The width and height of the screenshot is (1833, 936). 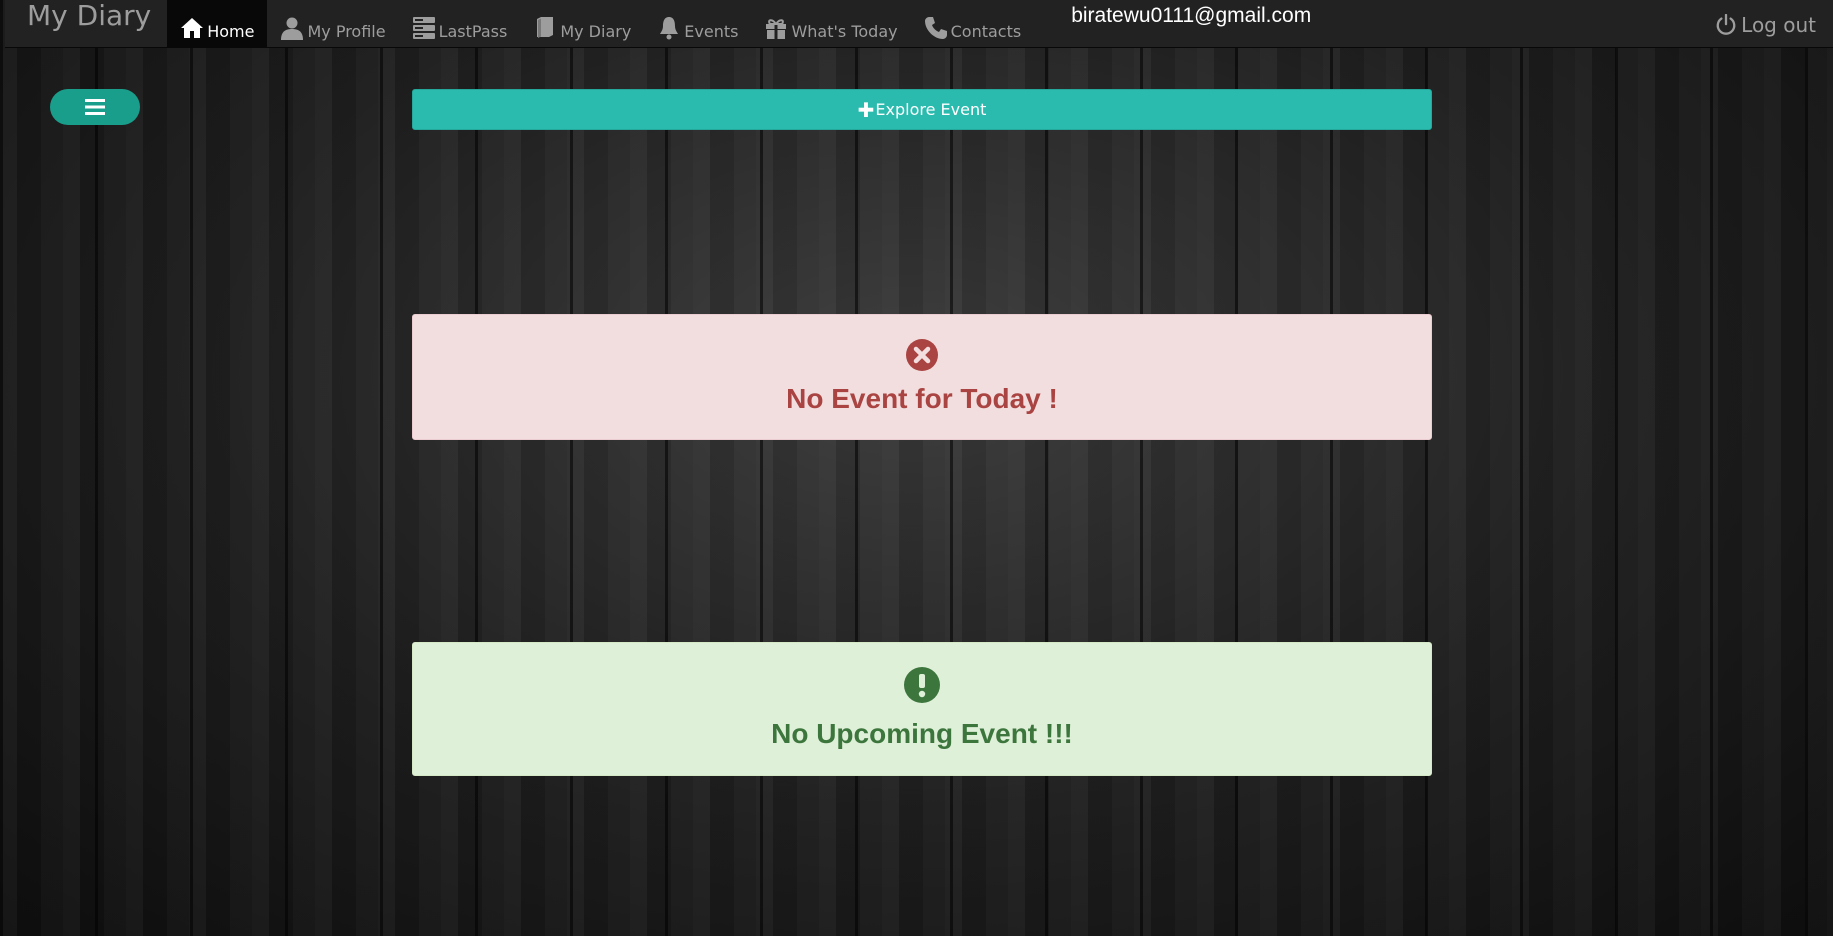 I want to click on remove-circle-icon, so click(x=922, y=355).